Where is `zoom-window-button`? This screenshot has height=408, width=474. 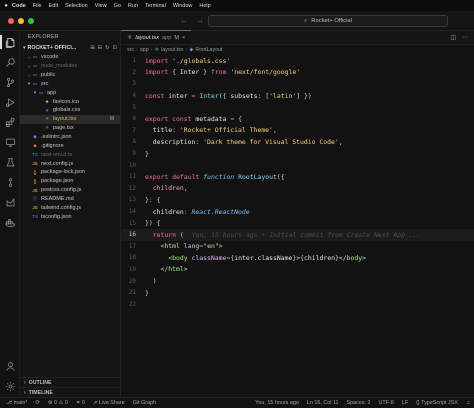 zoom-window-button is located at coordinates (31, 20).